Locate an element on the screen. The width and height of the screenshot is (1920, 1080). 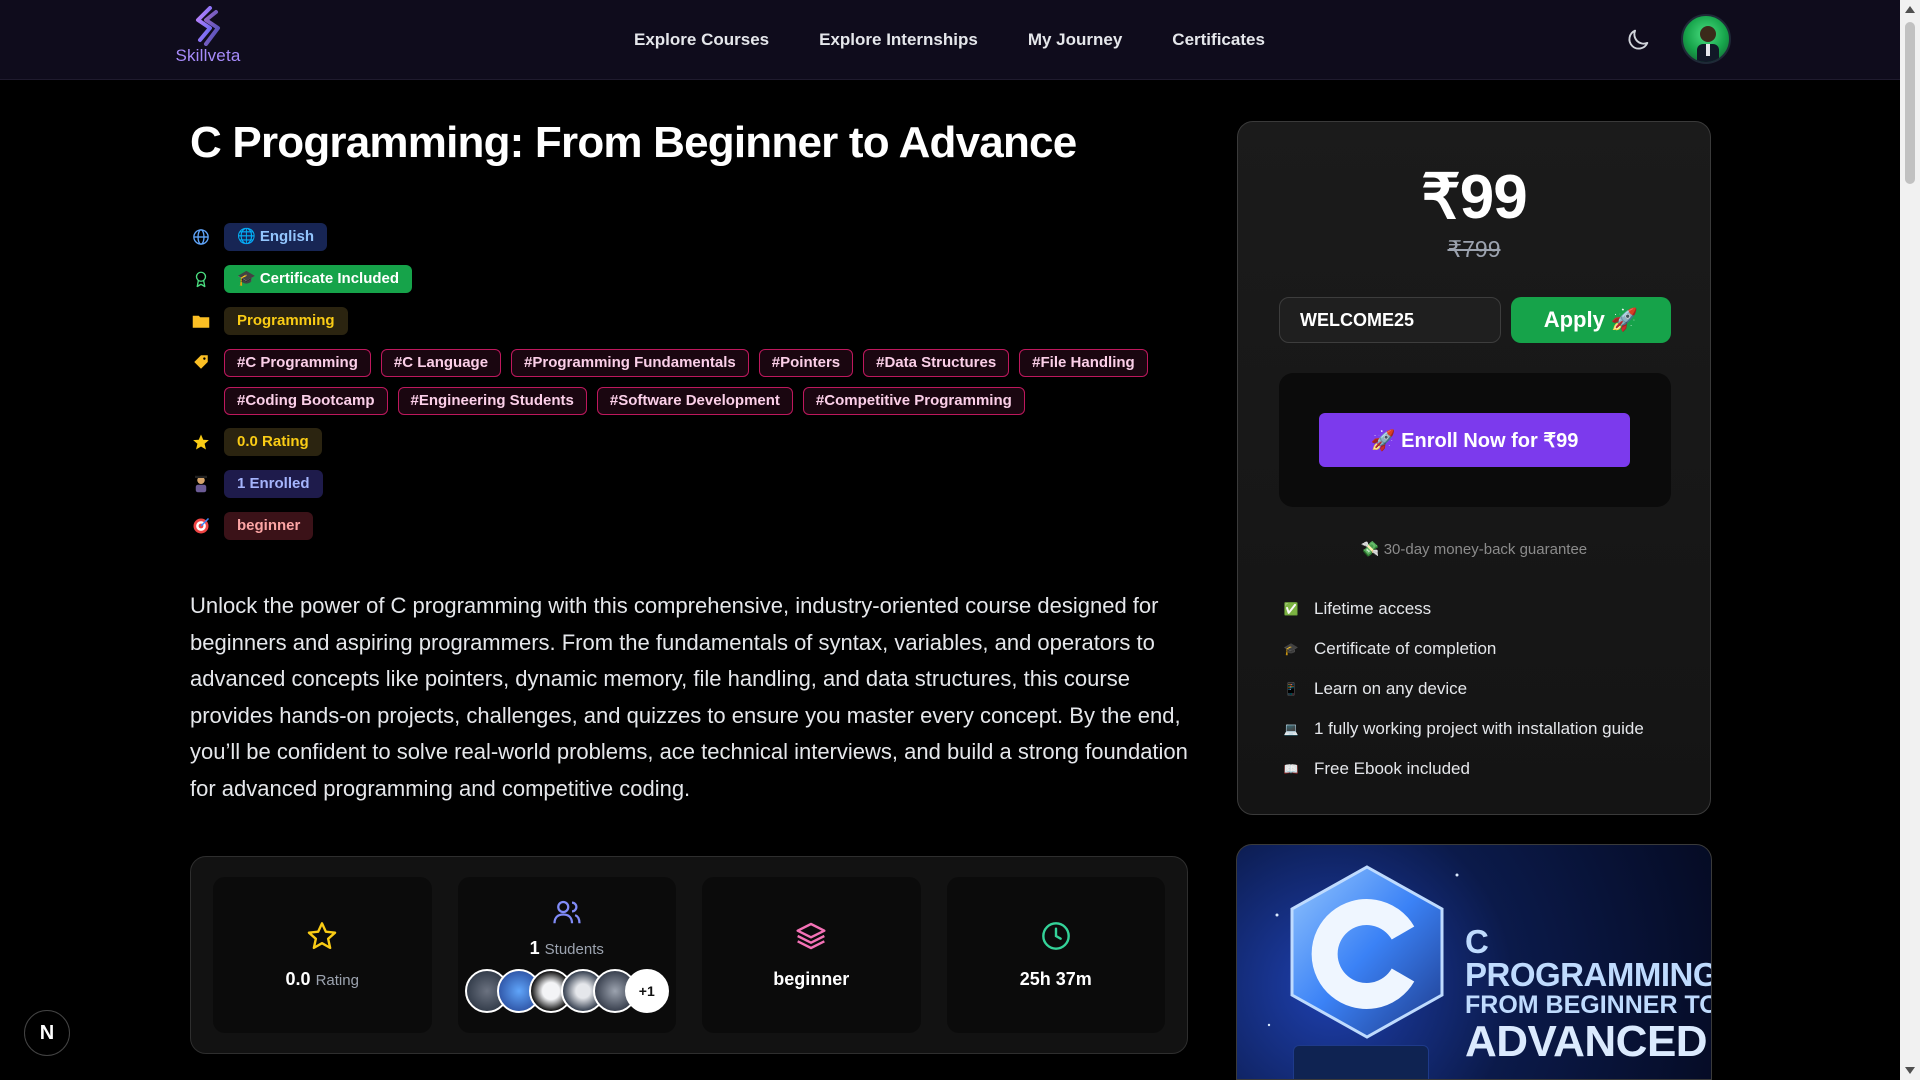
feature-item: 📖 Free Ebook included is located at coordinates (1463, 769).